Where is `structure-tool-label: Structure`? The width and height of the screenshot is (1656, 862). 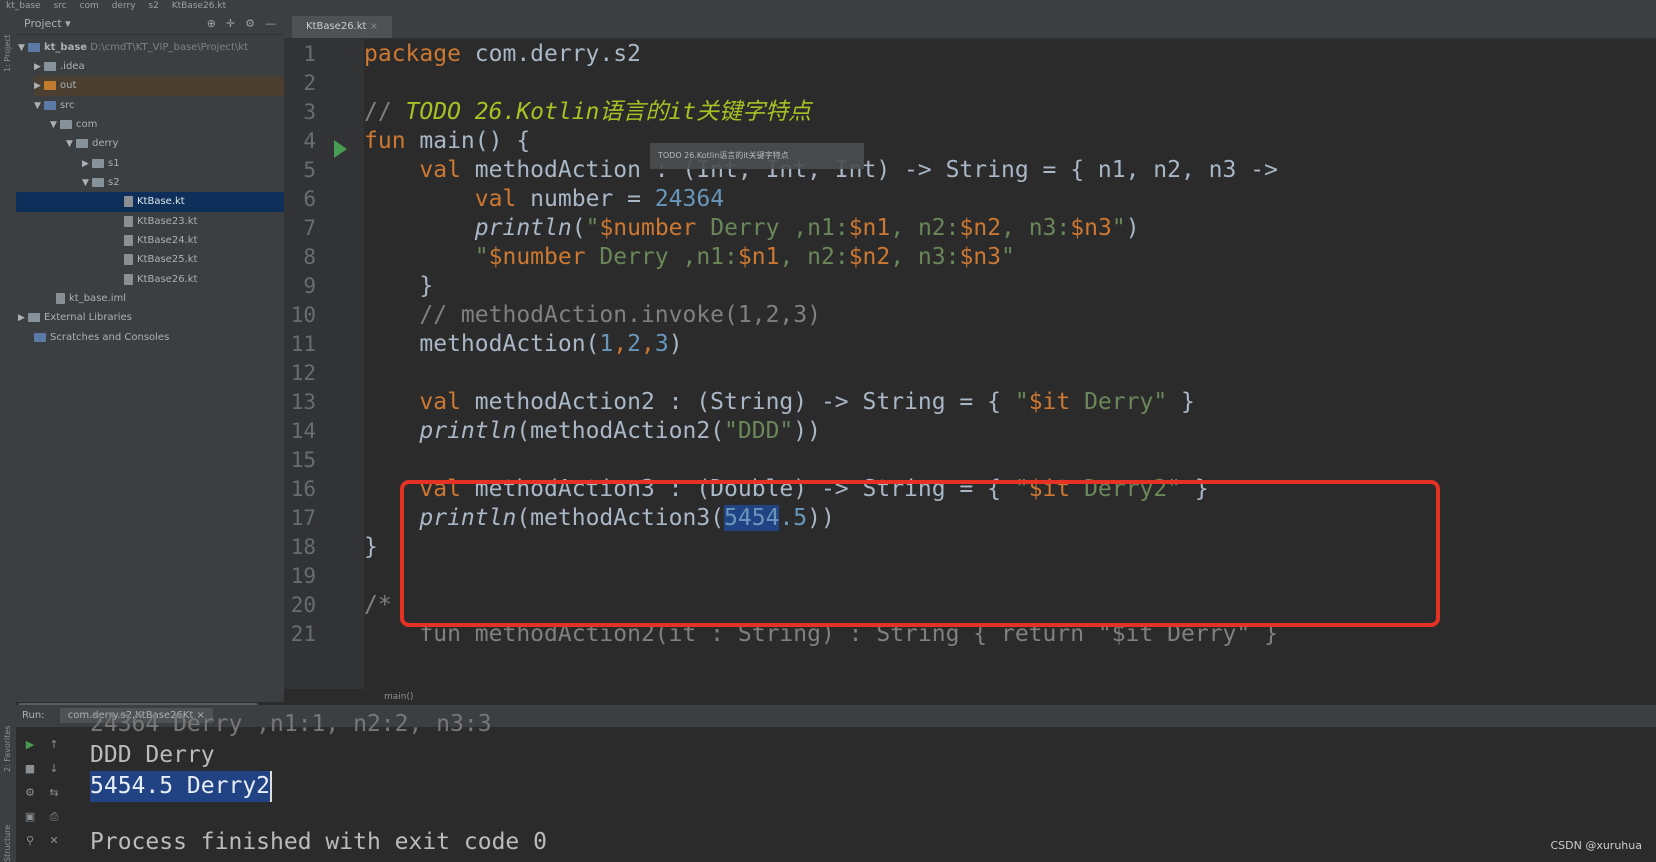
structure-tool-label: Structure is located at coordinates (7, 843).